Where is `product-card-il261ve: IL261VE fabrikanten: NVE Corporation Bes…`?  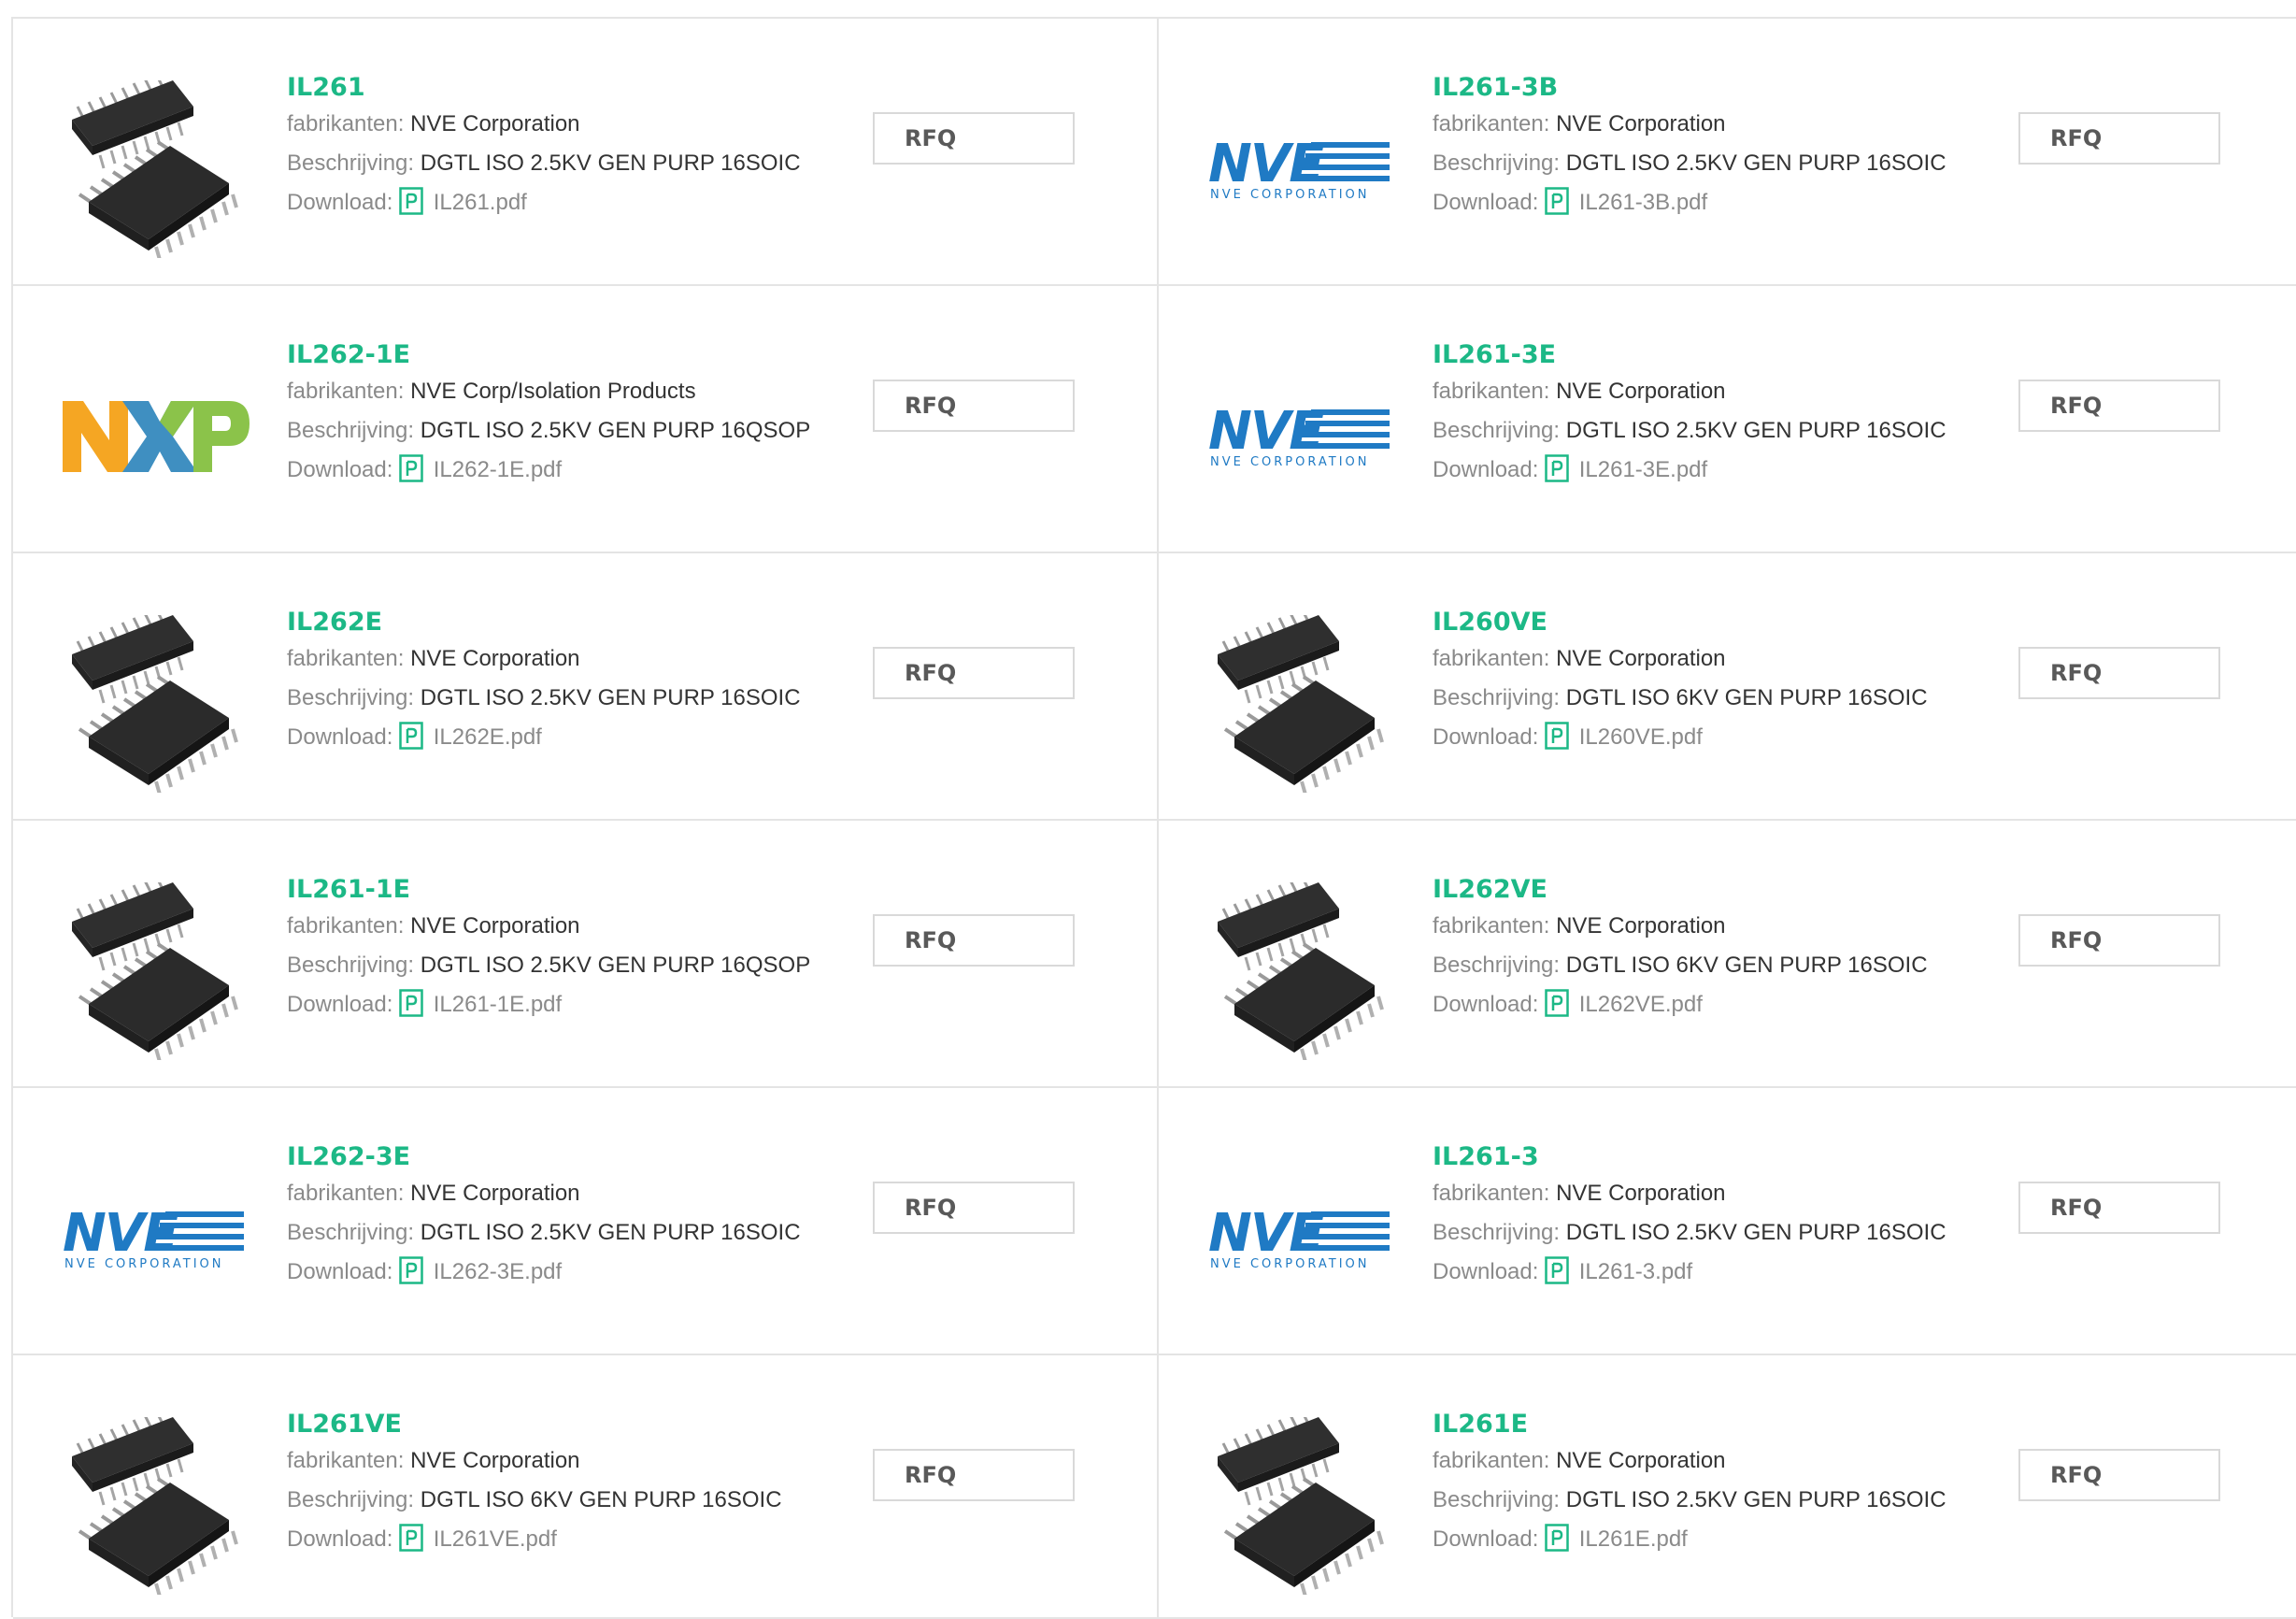 product-card-il261ve: IL261VE fabrikanten: NVE Corporation Bes… is located at coordinates (586, 1487).